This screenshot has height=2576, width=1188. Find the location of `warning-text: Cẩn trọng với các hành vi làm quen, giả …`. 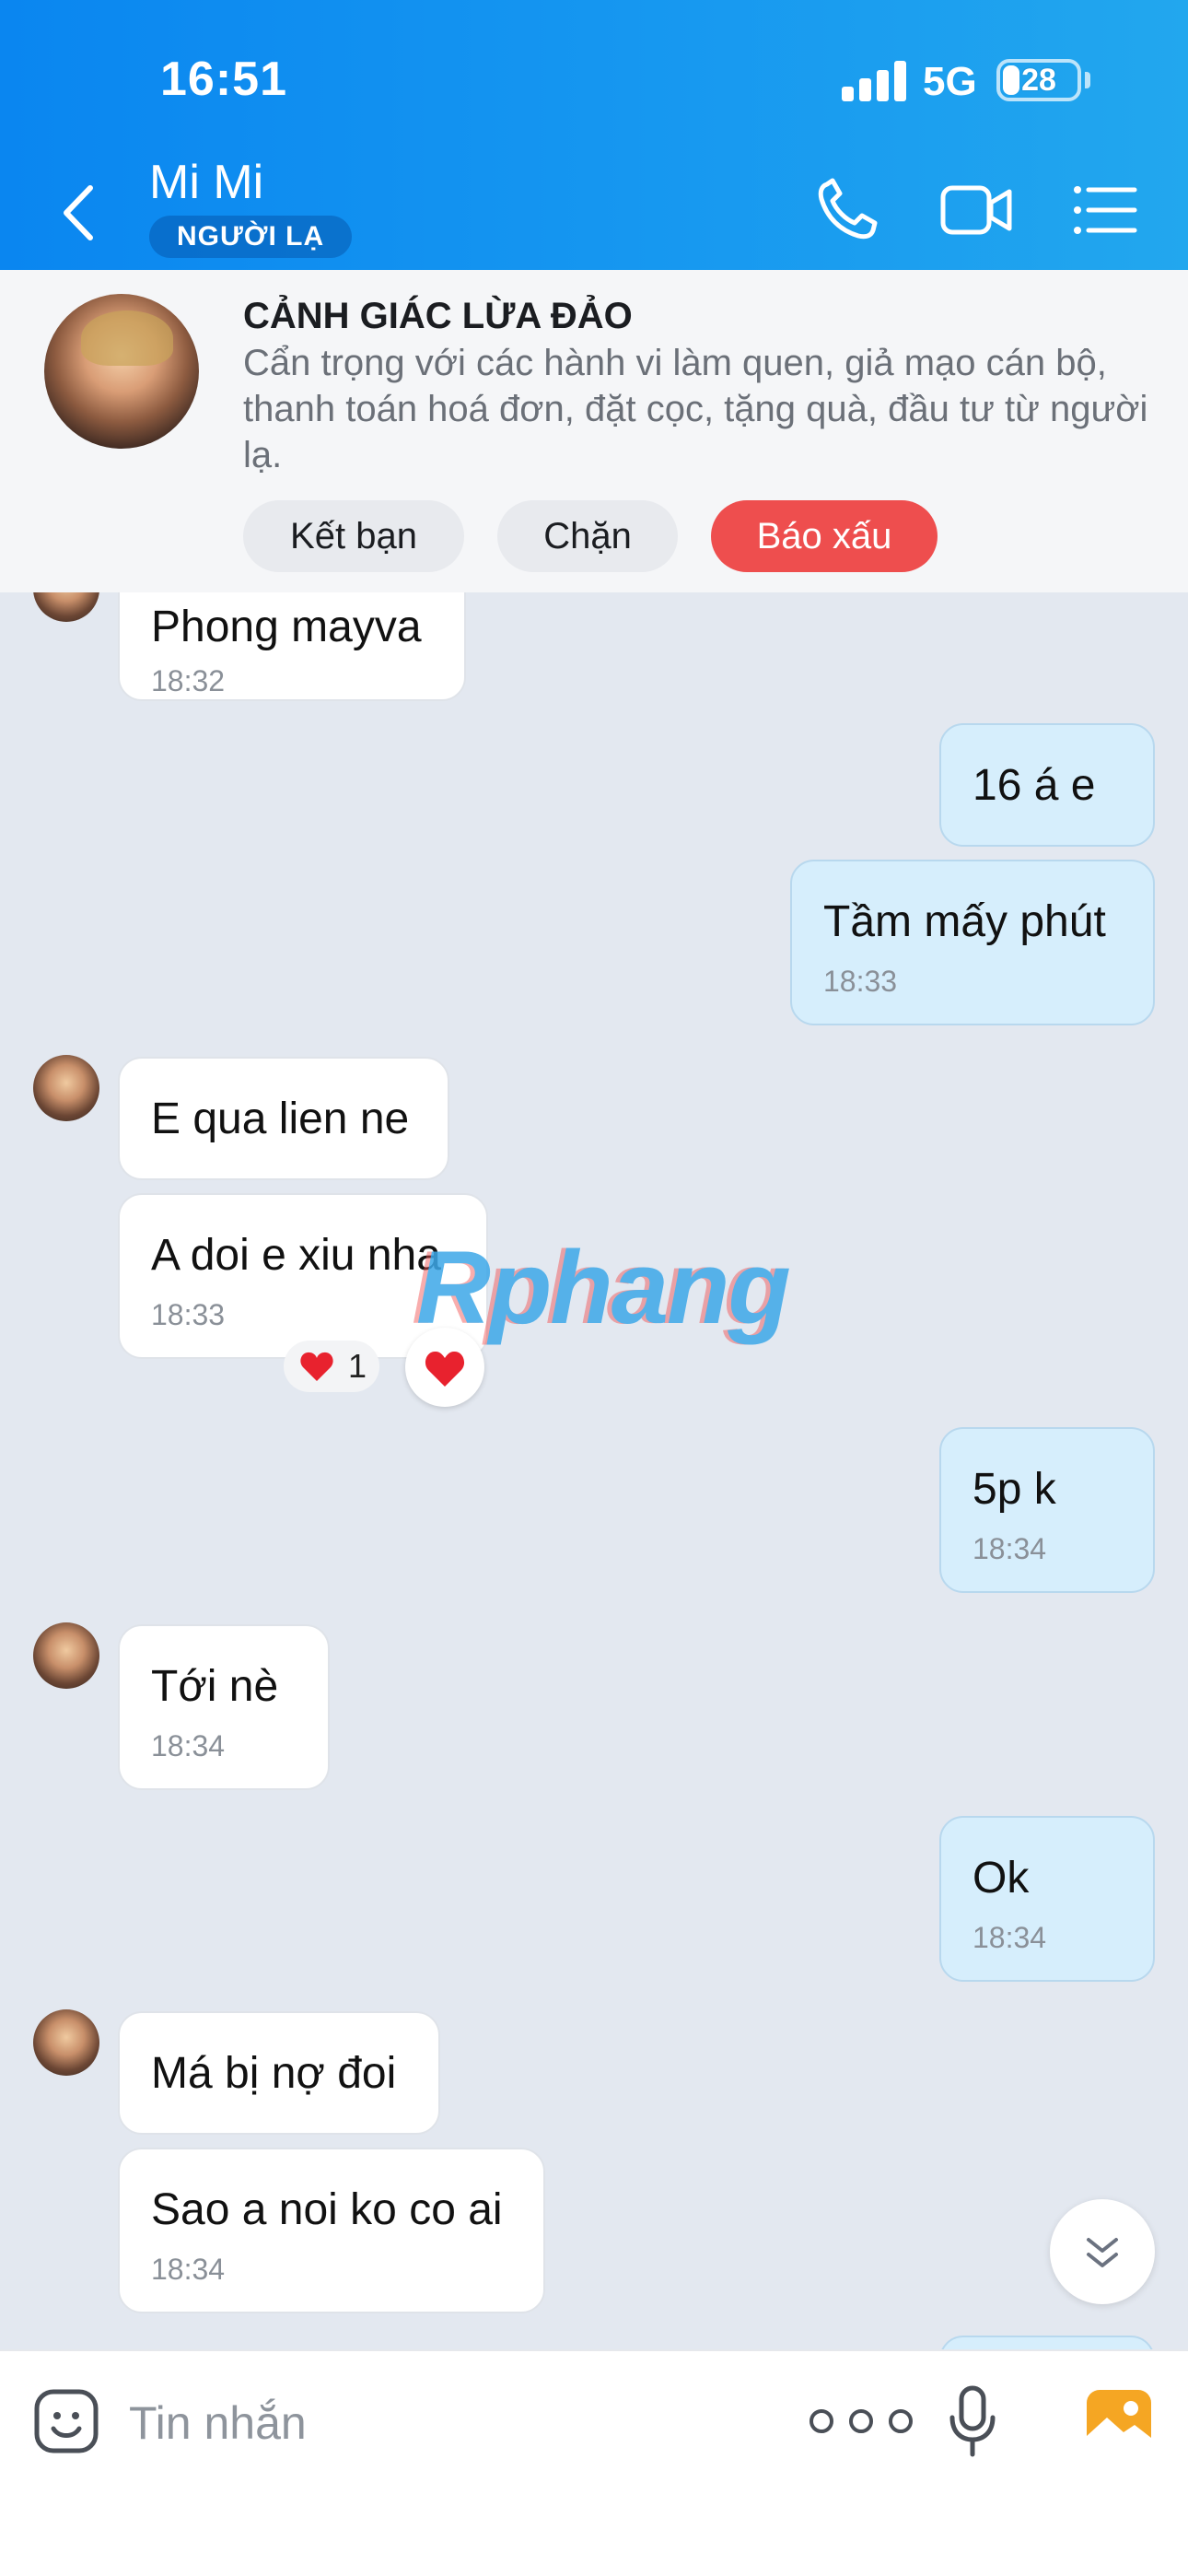

warning-text: Cẩn trọng với các hành vi làm quen, giả … is located at coordinates (695, 409).